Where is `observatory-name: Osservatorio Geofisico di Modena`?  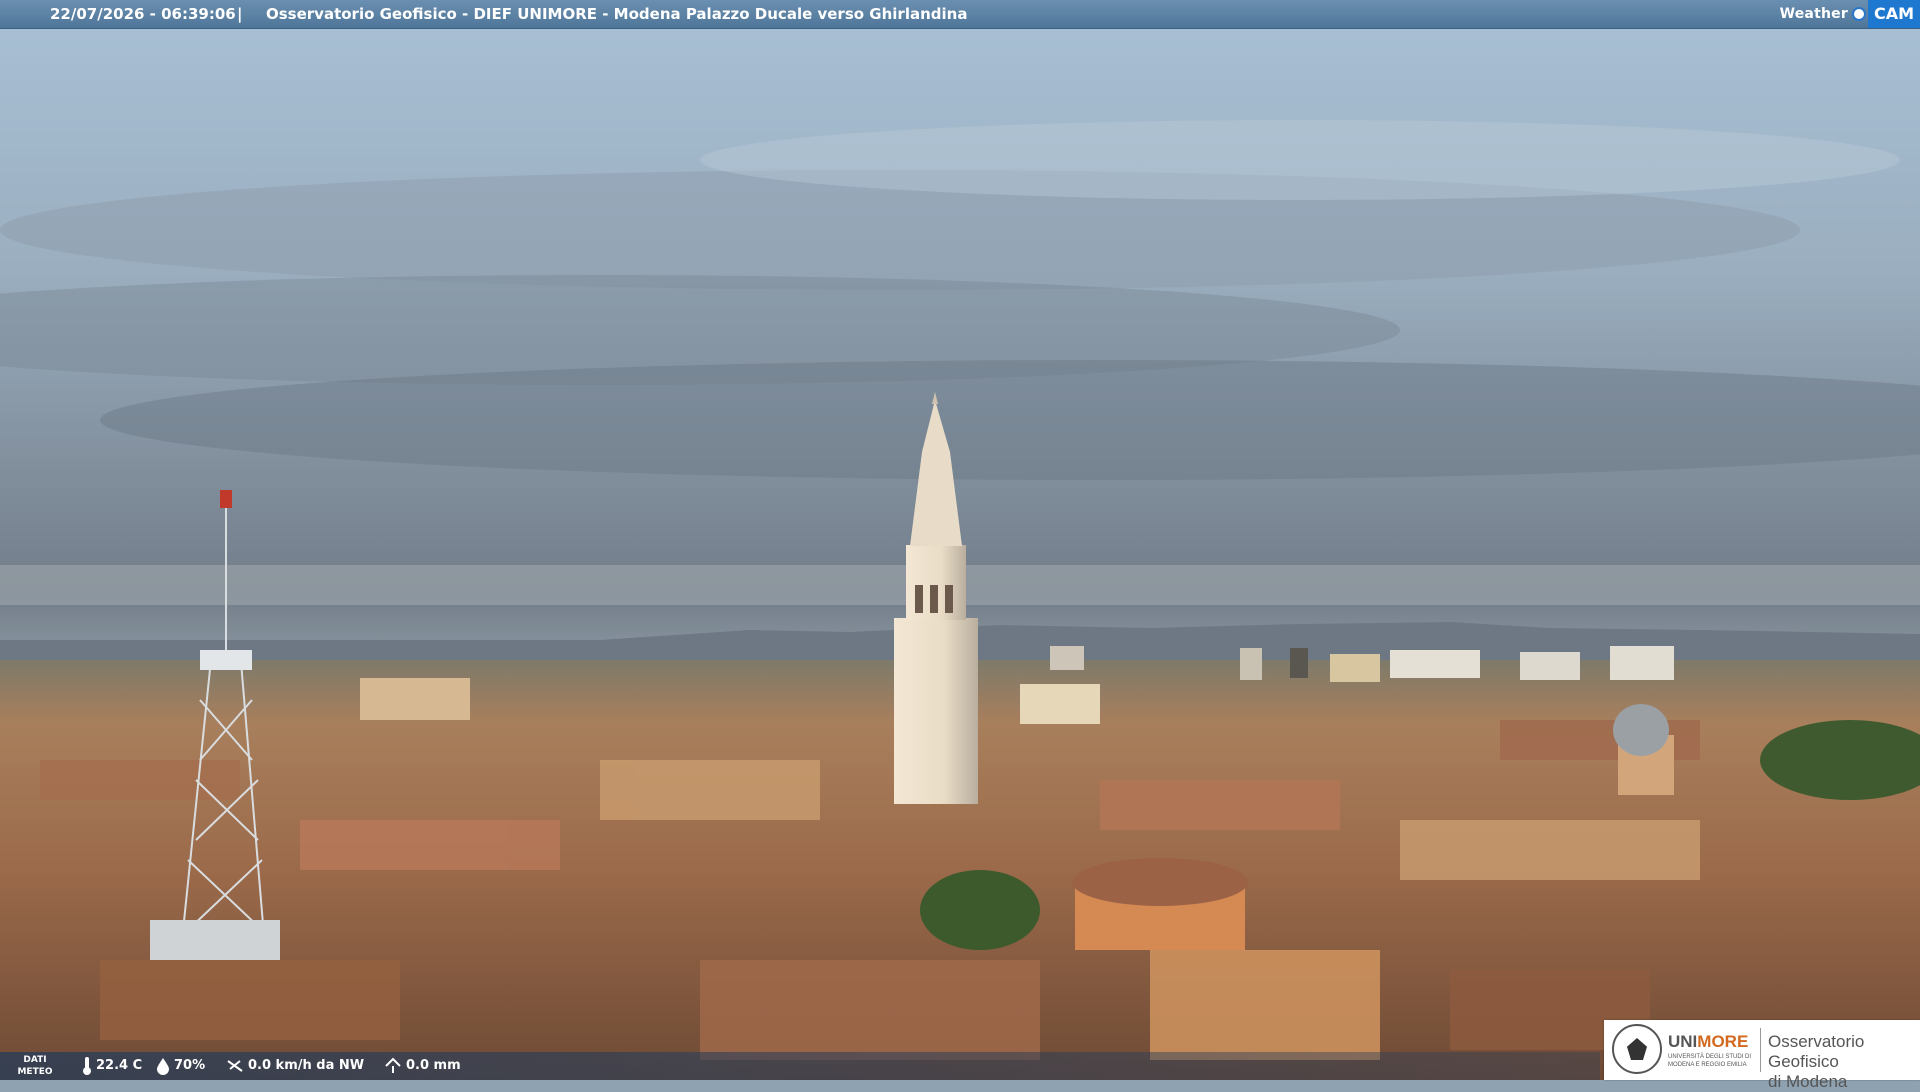 observatory-name: Osservatorio Geofisico di Modena is located at coordinates (1844, 1062).